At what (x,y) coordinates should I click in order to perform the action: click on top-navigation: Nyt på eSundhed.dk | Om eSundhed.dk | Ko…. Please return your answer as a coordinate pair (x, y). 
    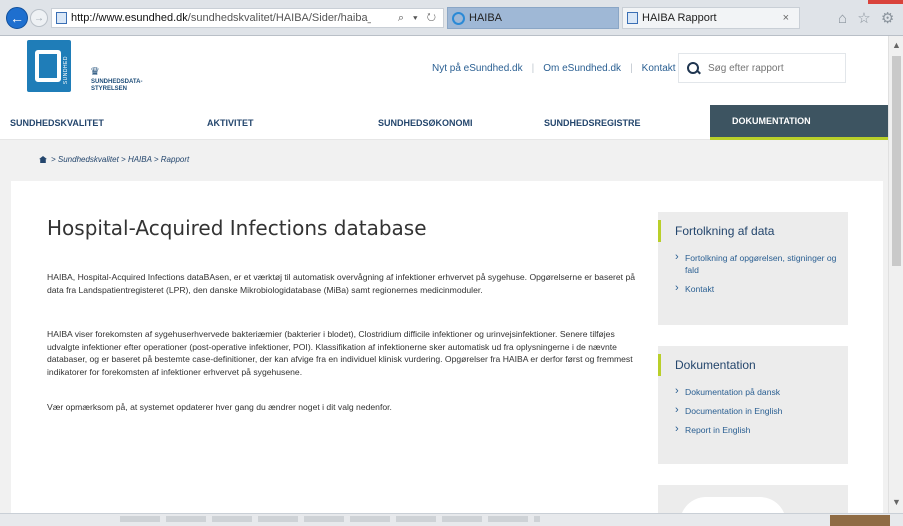
    Looking at the image, I should click on (554, 68).